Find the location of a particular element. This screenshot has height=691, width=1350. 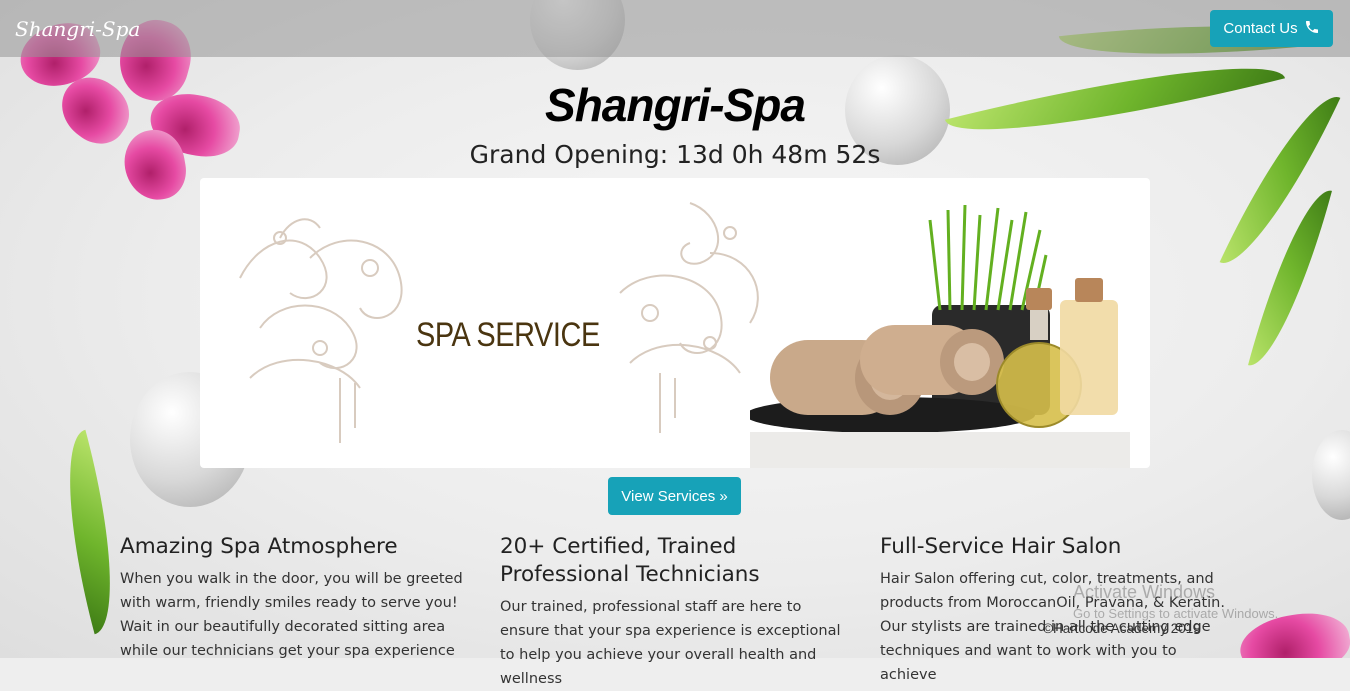

view-services-button: View Services » is located at coordinates (674, 496).